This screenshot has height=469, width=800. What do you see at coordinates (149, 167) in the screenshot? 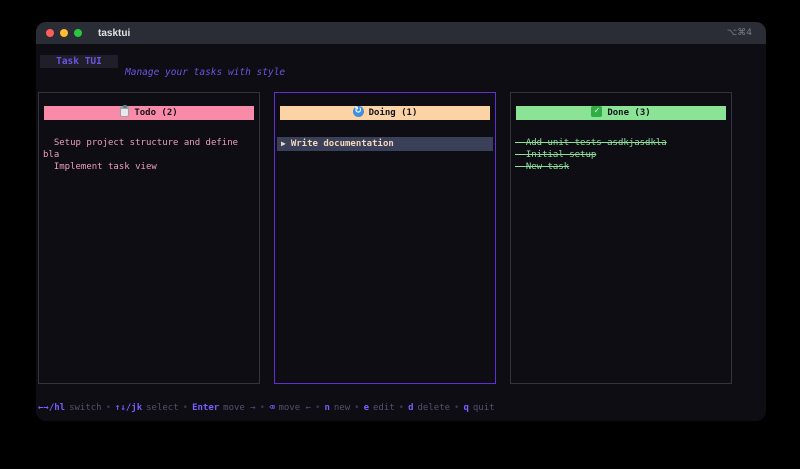
I see `task-item: Implement task view` at bounding box center [149, 167].